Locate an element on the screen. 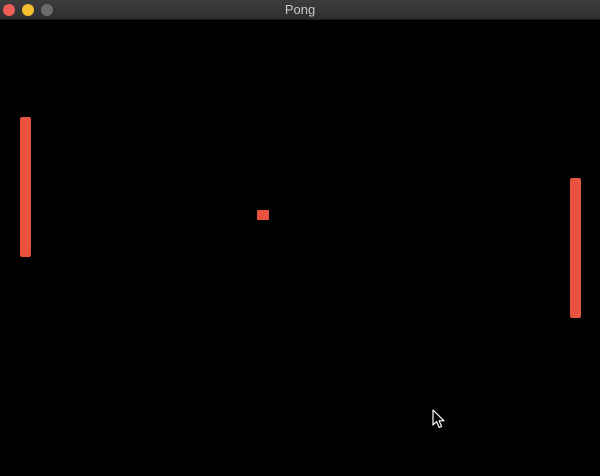 The height and width of the screenshot is (476, 600). title-bar: Pong is located at coordinates (300, 10).